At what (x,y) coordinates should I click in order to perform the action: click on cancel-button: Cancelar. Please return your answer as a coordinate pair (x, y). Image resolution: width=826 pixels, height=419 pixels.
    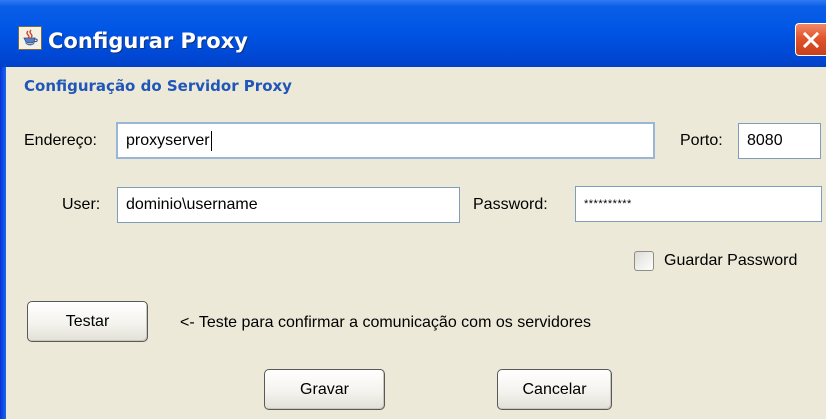
    Looking at the image, I should click on (554, 389).